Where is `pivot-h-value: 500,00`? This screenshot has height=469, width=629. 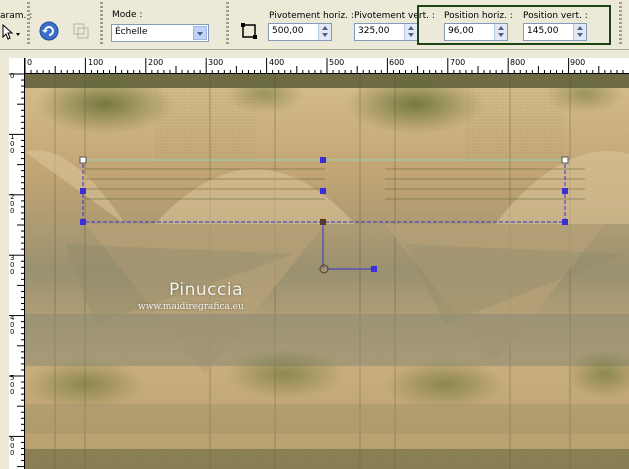 pivot-h-value: 500,00 is located at coordinates (288, 31).